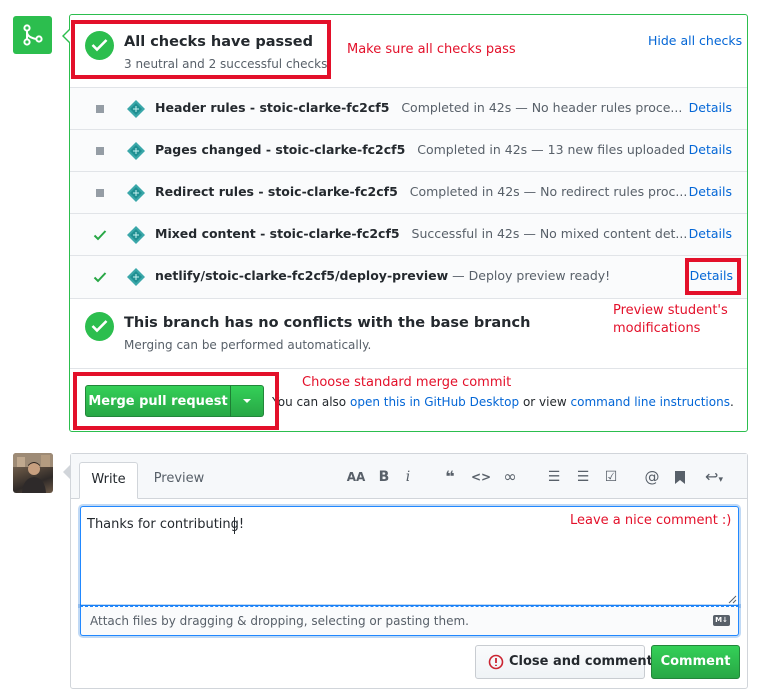  What do you see at coordinates (309, 402) in the screenshot?
I see `alt-prefix: You can also` at bounding box center [309, 402].